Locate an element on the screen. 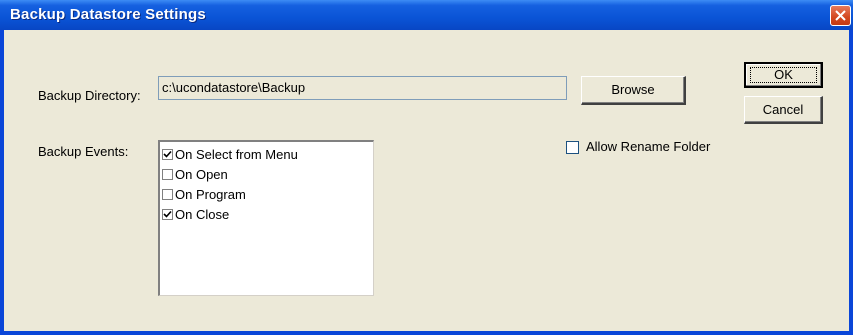 The width and height of the screenshot is (853, 335). list-item-label: On Open is located at coordinates (201, 174).